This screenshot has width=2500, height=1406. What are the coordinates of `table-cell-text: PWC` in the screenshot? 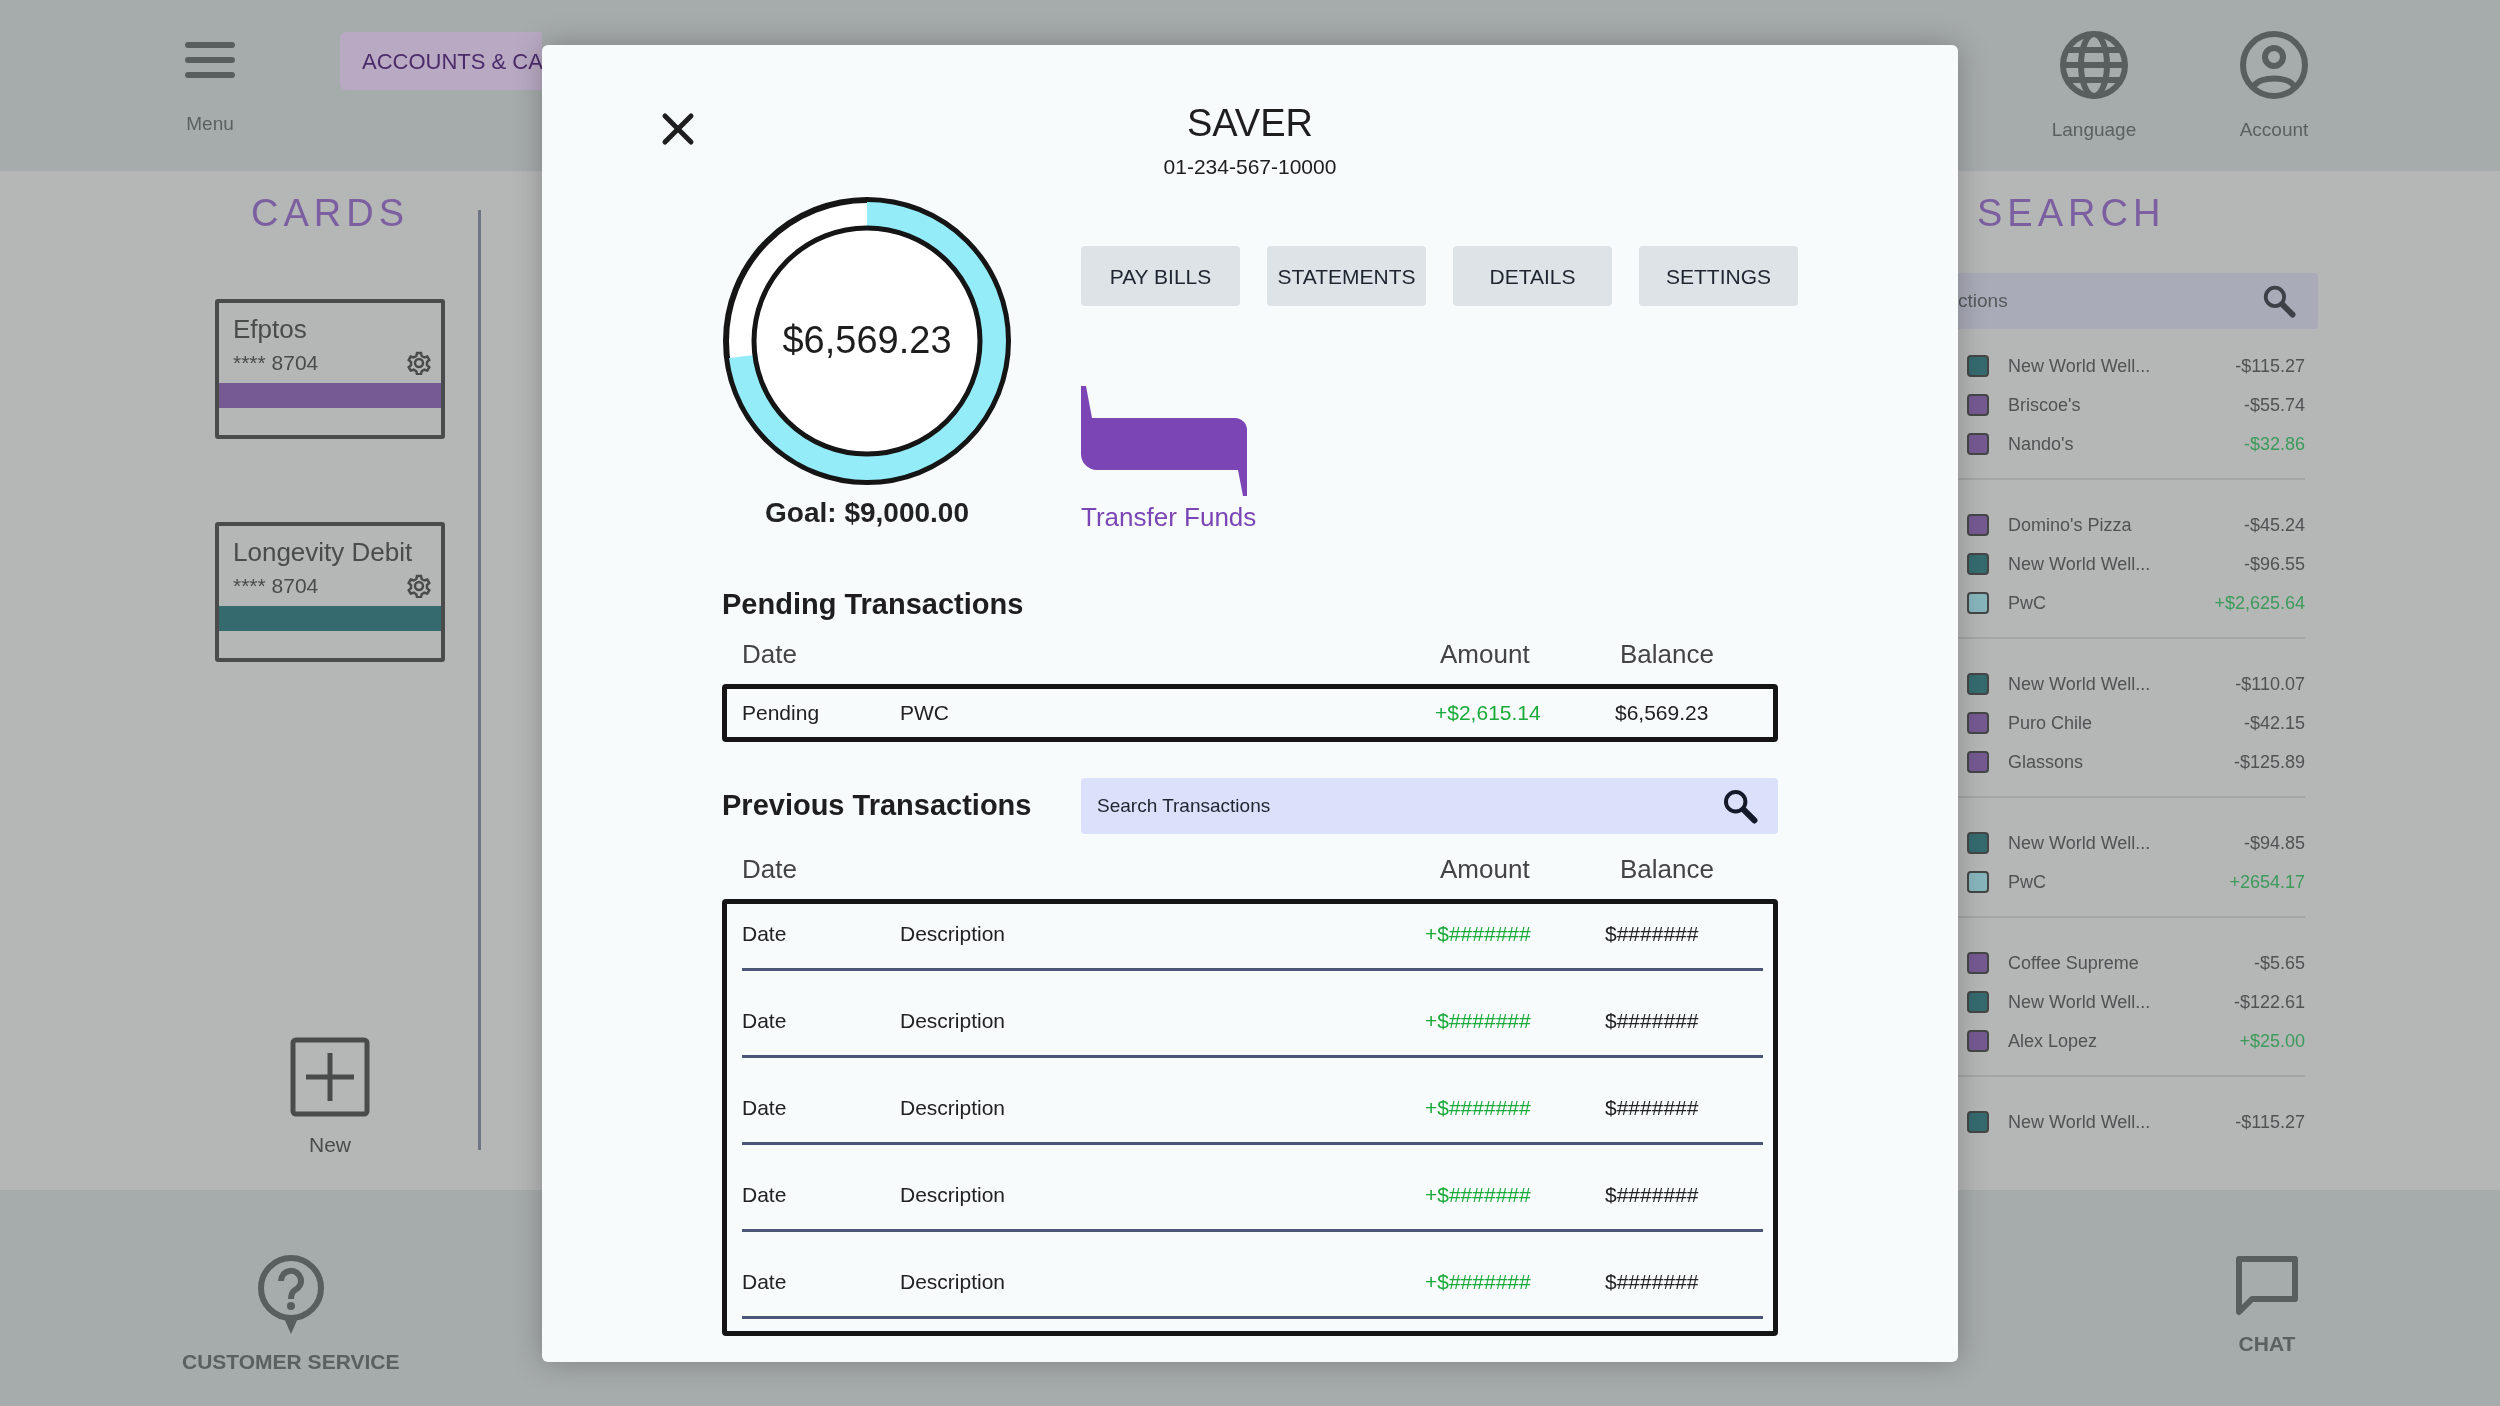 It's located at (925, 713).